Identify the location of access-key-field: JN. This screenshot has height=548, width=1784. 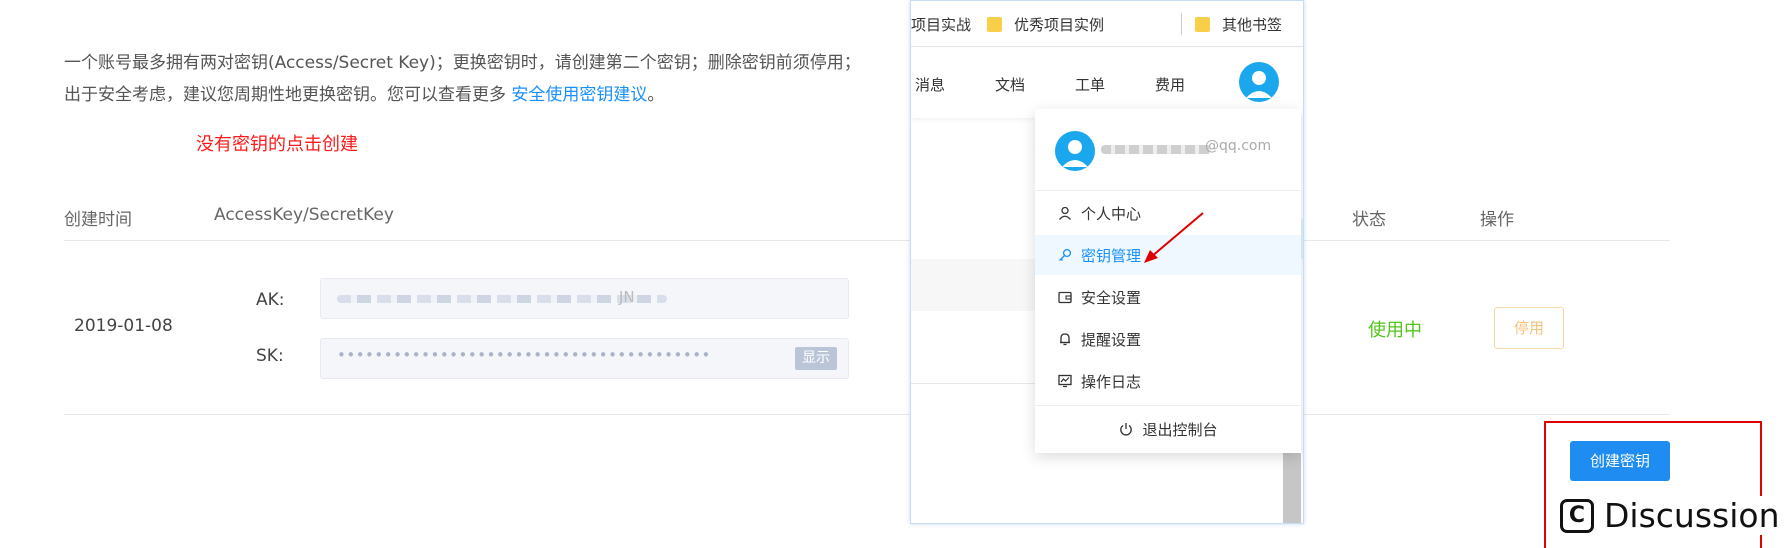
(584, 298).